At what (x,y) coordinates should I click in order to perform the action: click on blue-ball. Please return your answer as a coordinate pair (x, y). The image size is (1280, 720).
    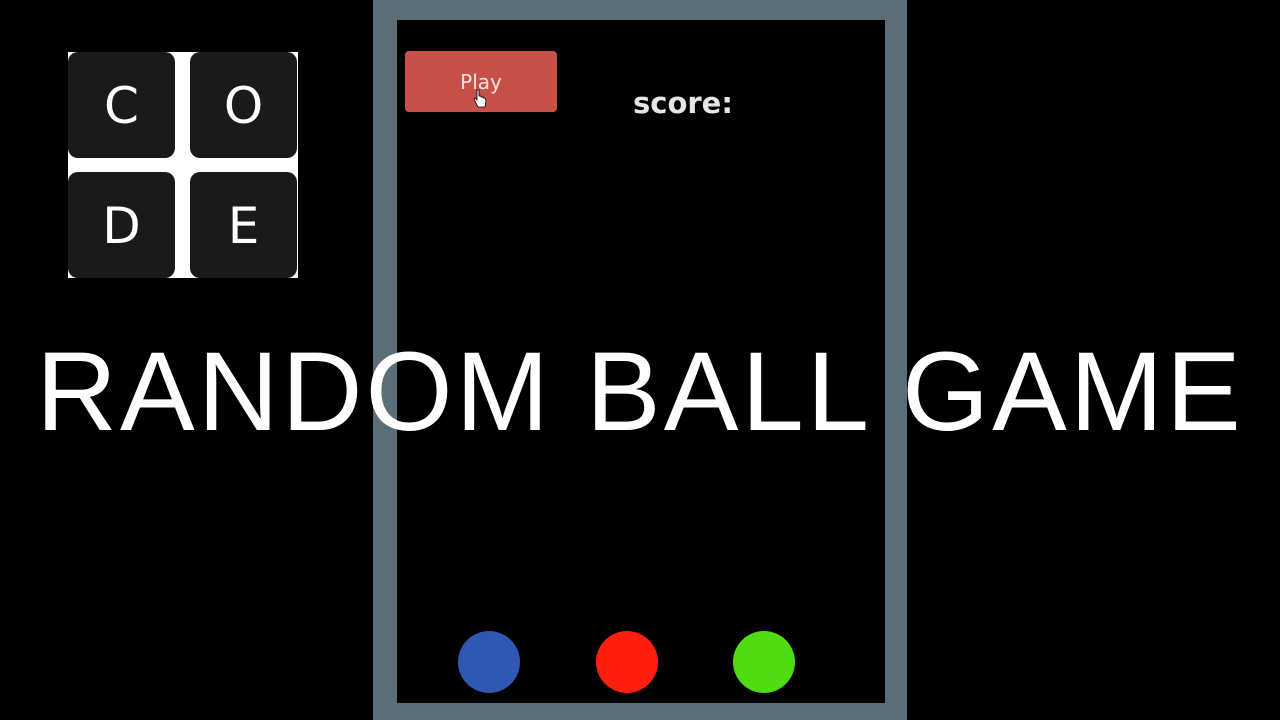
    Looking at the image, I should click on (489, 662).